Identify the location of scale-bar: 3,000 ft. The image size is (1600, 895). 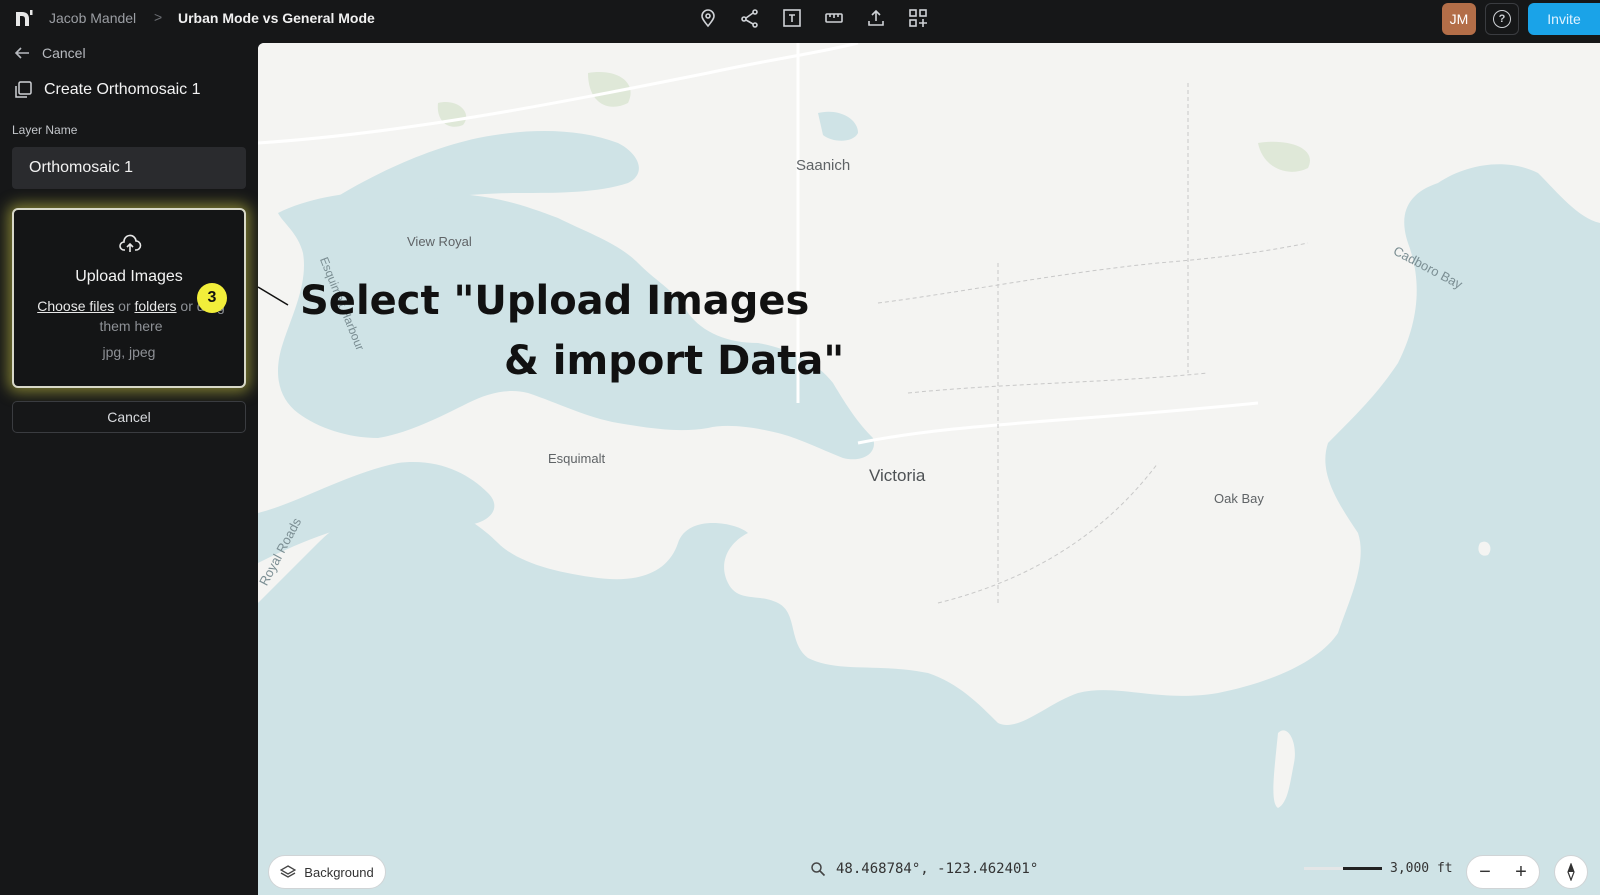
(1378, 868).